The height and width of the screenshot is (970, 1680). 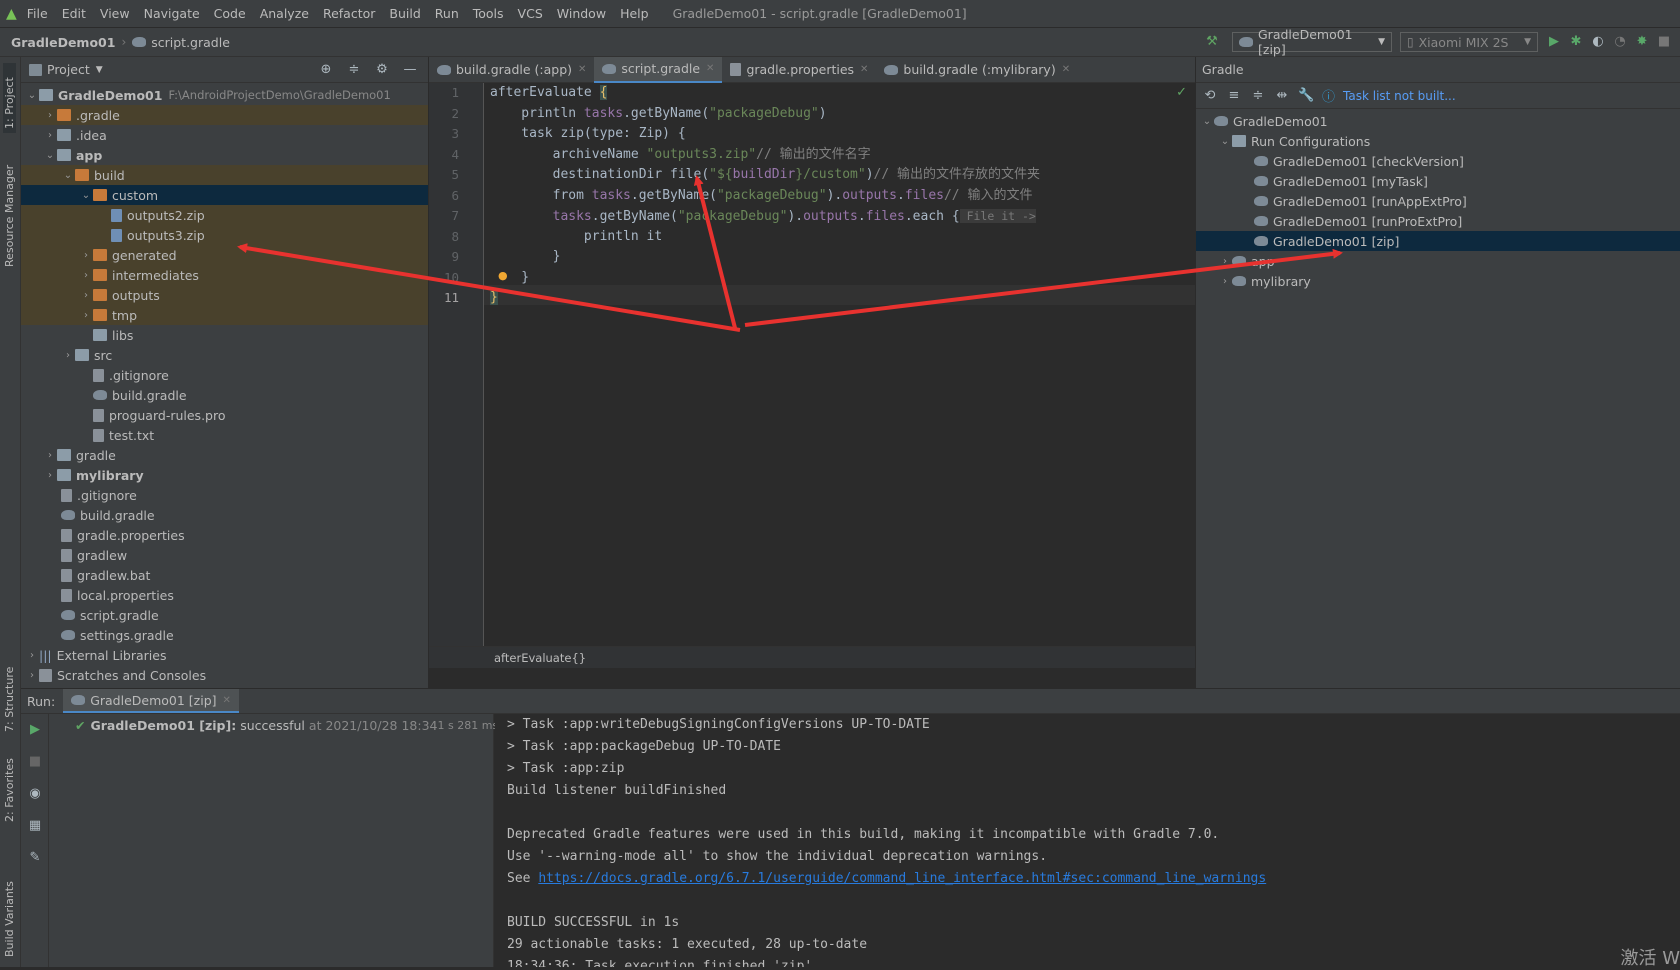 What do you see at coordinates (1234, 96) in the screenshot?
I see `expand-all-icon: ≡` at bounding box center [1234, 96].